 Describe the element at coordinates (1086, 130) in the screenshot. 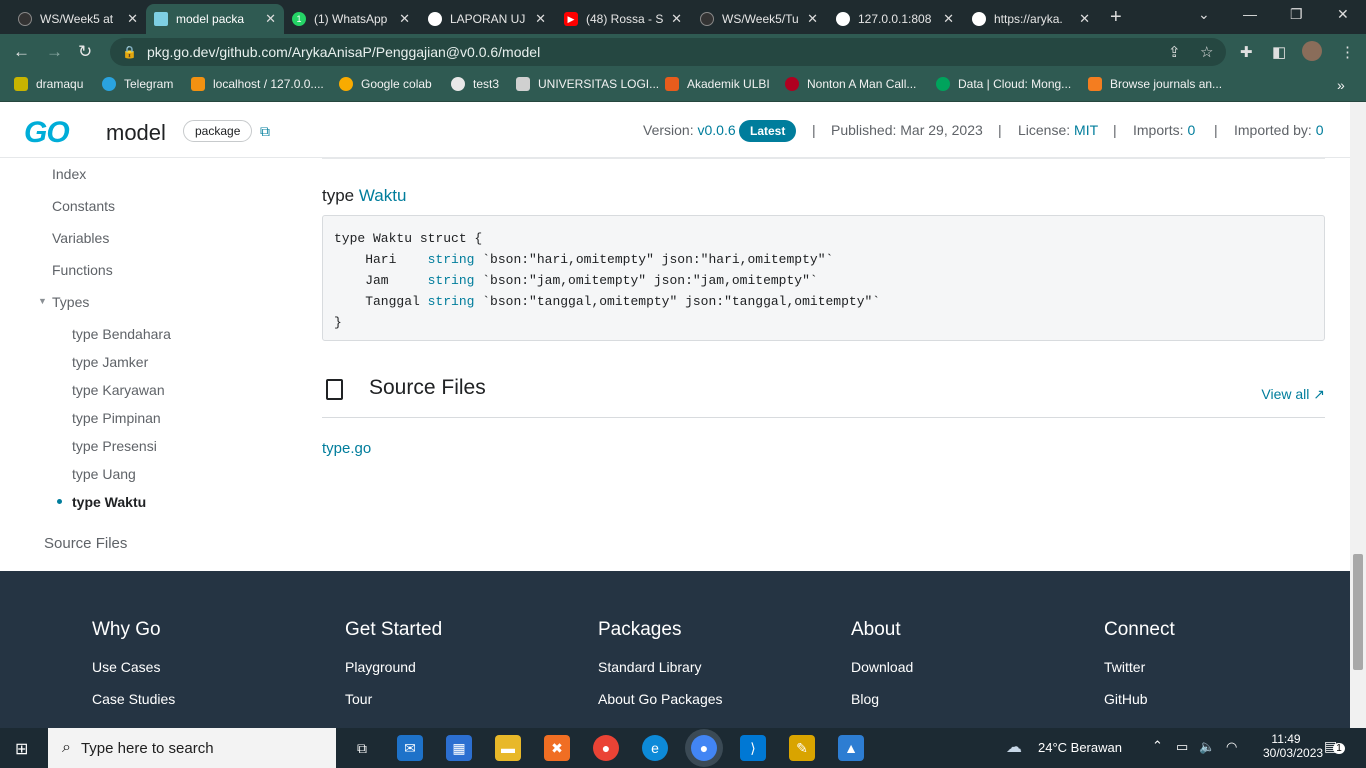

I see `license-link: MIT` at that location.